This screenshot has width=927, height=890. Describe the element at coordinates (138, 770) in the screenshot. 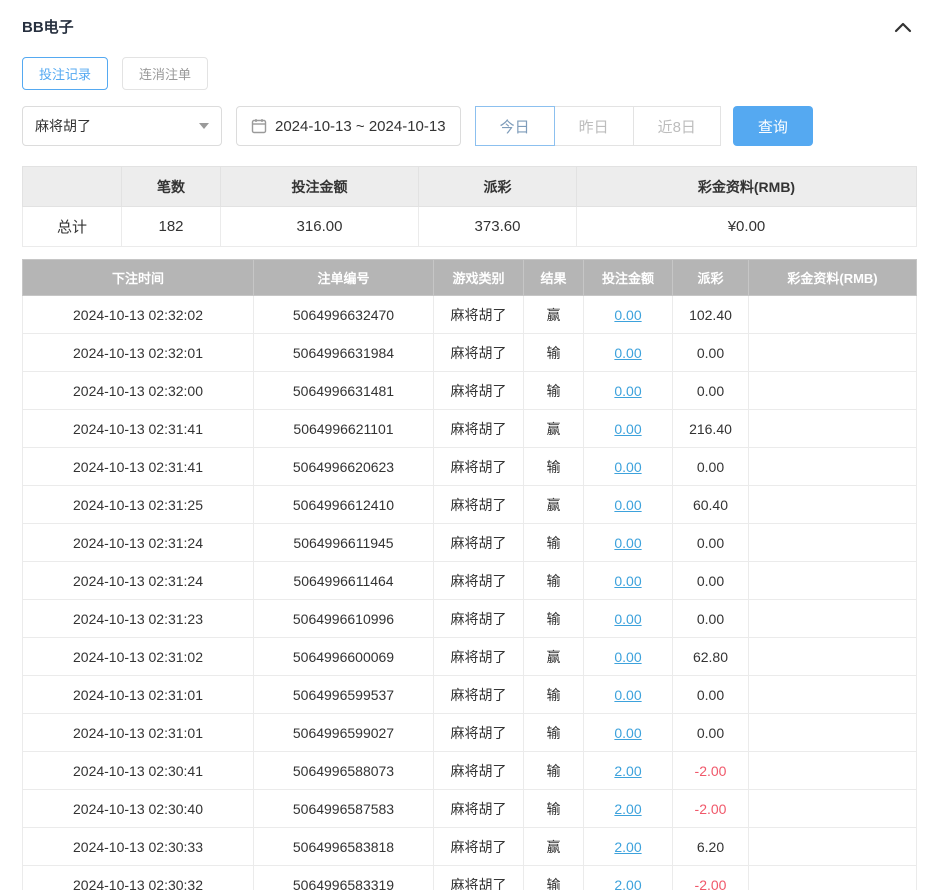

I see `cell-bet-time: 2024-10-13 02:30:41` at that location.